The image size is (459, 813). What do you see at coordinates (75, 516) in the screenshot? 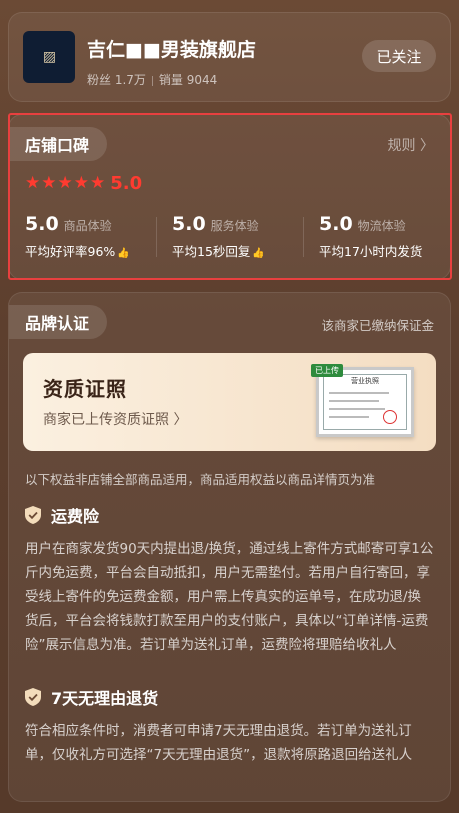
I see `guarantee-title: 运费险` at bounding box center [75, 516].